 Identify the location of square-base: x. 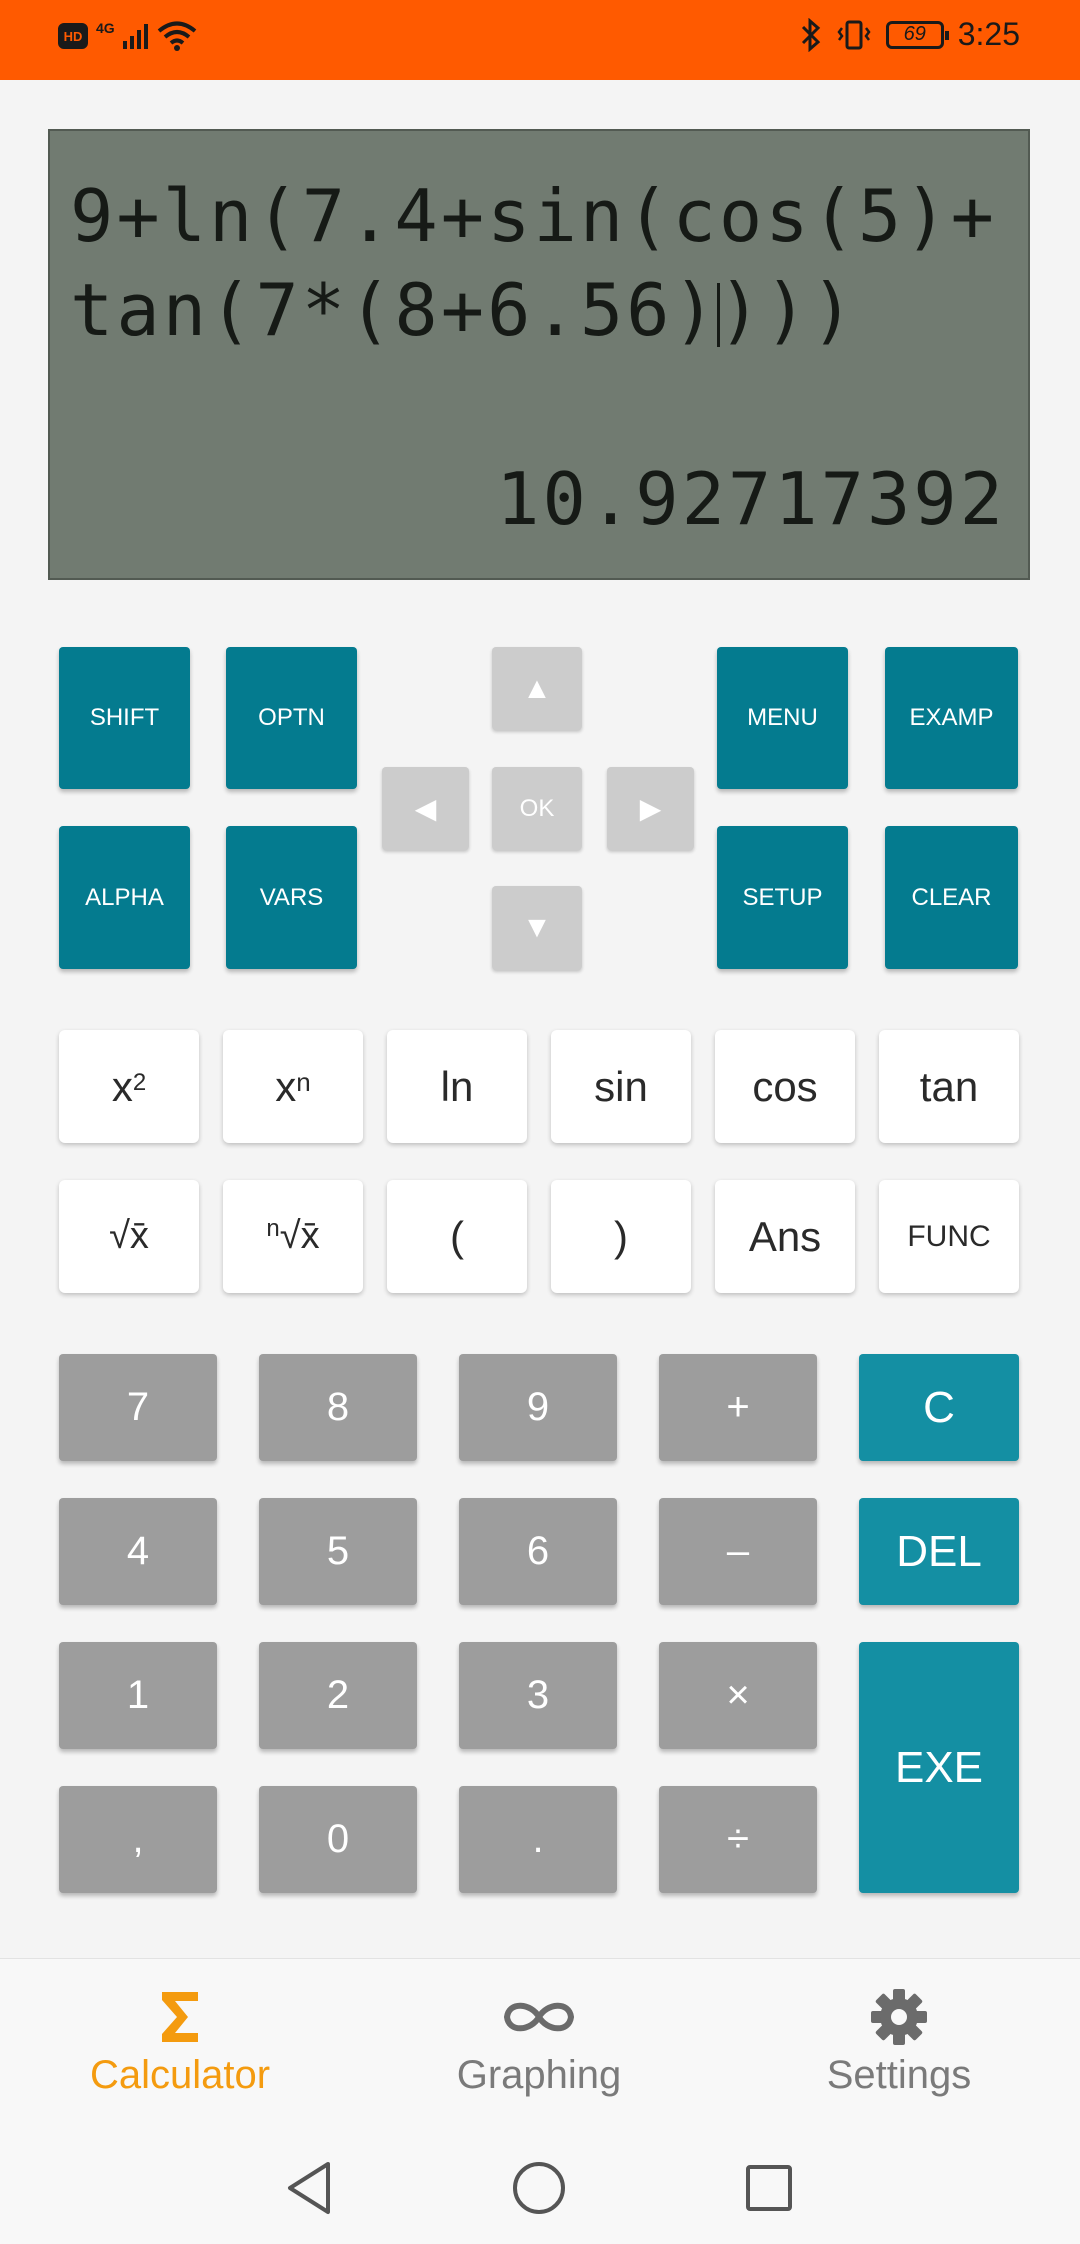
(122, 1086).